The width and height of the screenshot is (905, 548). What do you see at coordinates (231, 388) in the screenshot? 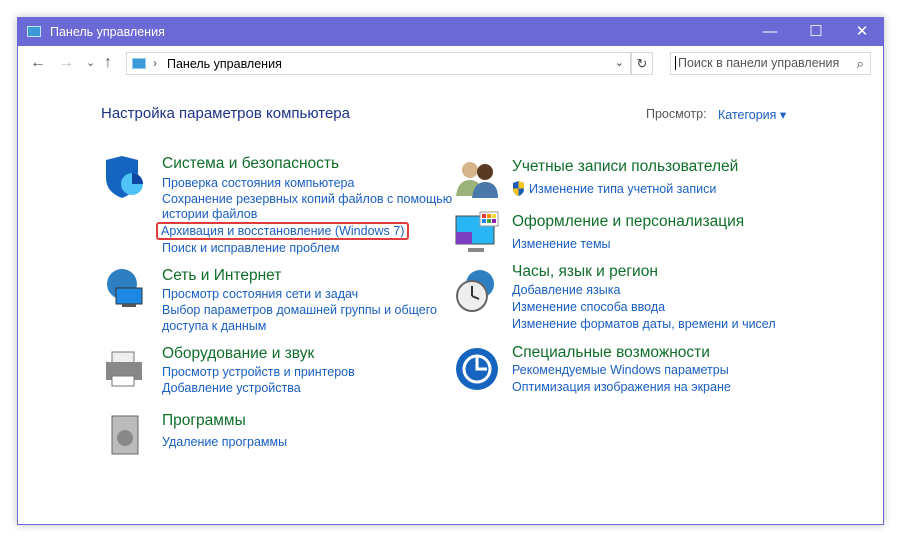
I see `link-add-device: Добавление устройства` at bounding box center [231, 388].